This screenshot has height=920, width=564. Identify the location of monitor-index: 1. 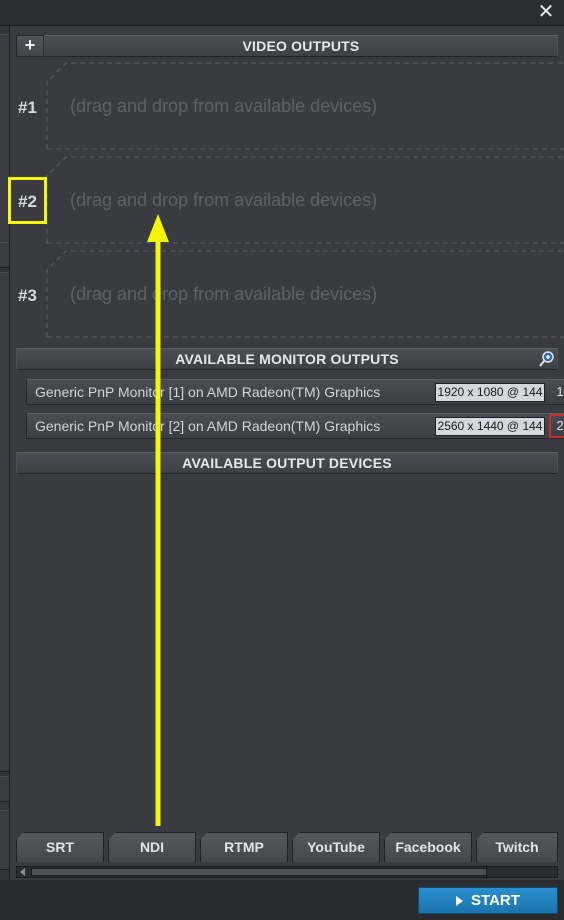
(560, 391).